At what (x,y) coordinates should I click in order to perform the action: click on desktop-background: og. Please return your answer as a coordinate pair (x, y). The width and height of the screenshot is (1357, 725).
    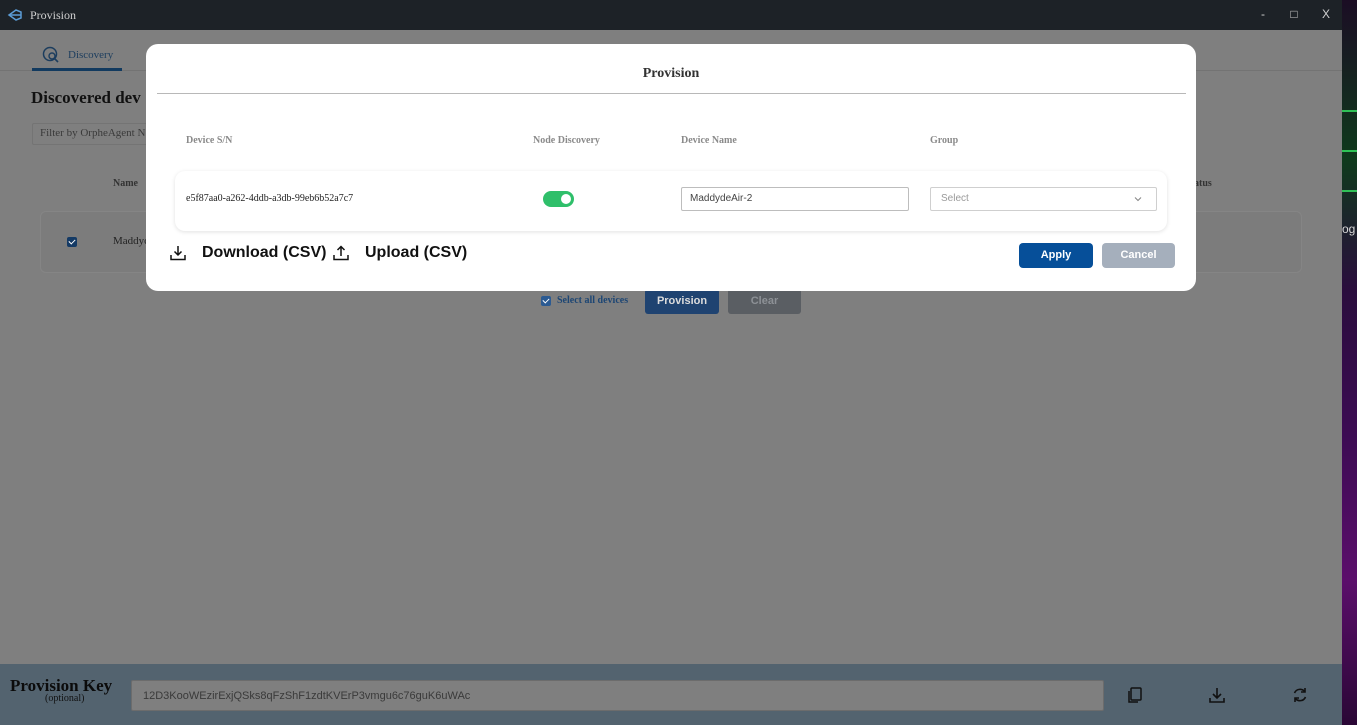
    Looking at the image, I should click on (1349, 362).